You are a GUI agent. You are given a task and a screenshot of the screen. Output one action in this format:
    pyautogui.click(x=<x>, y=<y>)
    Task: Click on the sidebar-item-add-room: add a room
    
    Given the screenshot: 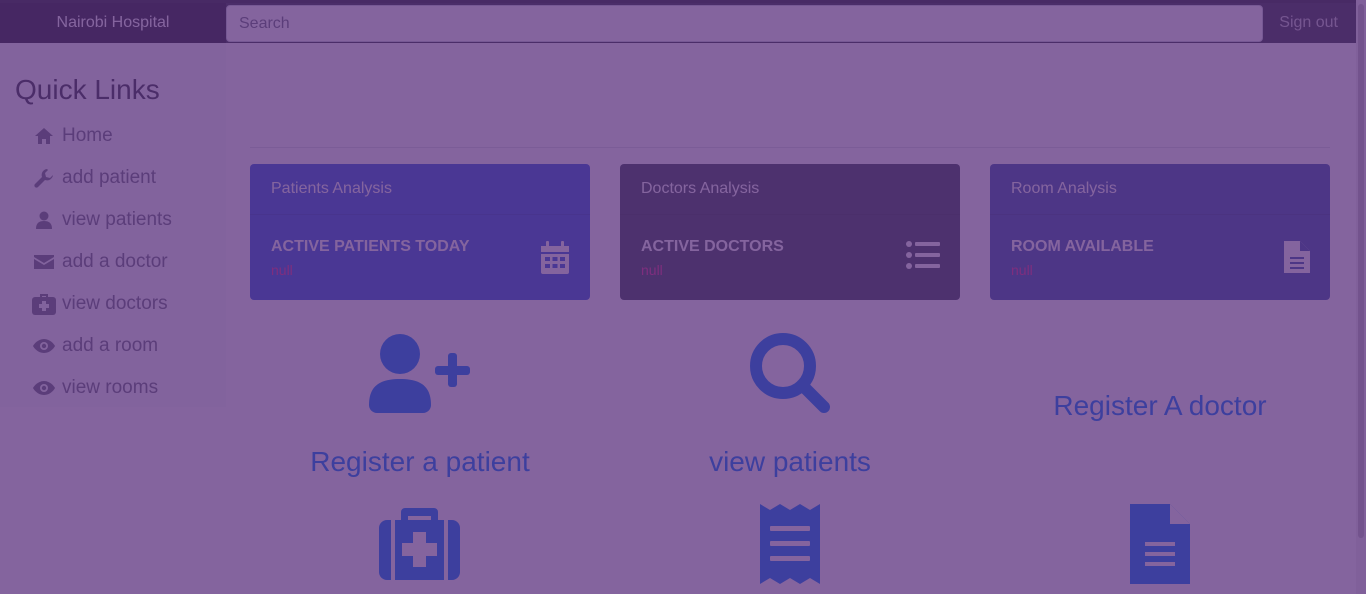 What is the action you would take?
    pyautogui.click(x=94, y=346)
    